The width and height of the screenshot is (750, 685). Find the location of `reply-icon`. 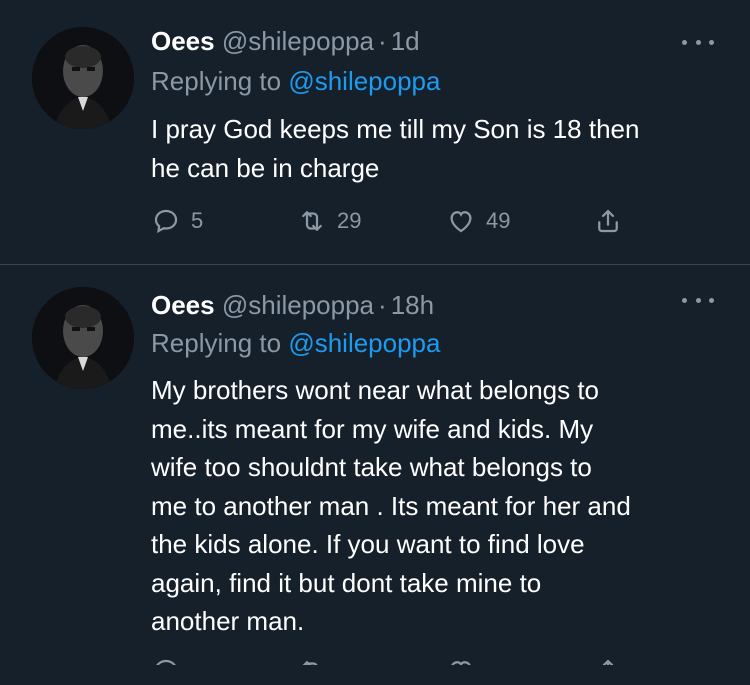

reply-icon is located at coordinates (166, 221).